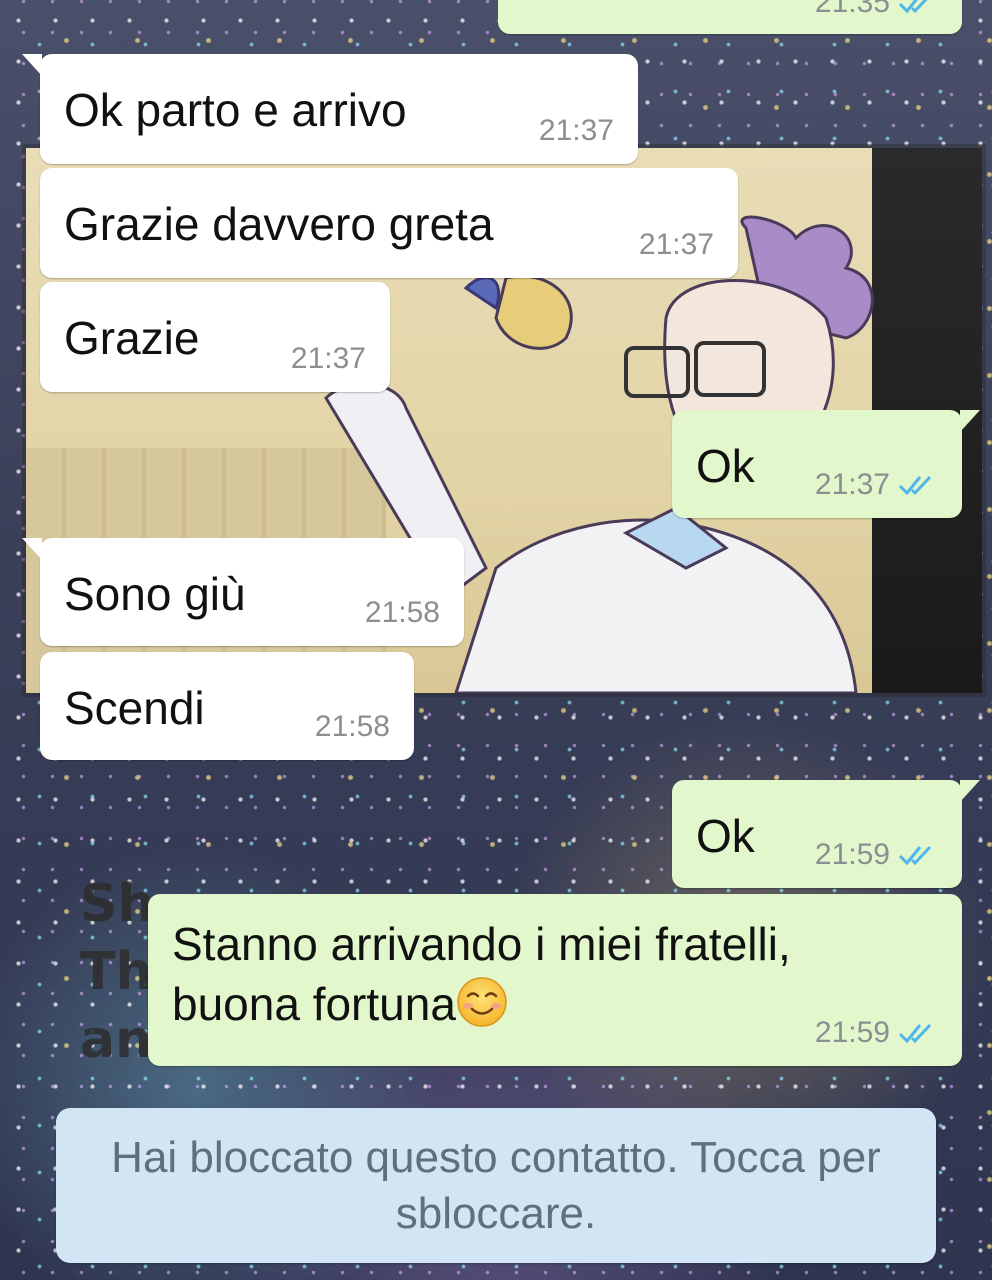 Image resolution: width=992 pixels, height=1280 pixels. I want to click on message-timestamp: 21:35, so click(852, 9).